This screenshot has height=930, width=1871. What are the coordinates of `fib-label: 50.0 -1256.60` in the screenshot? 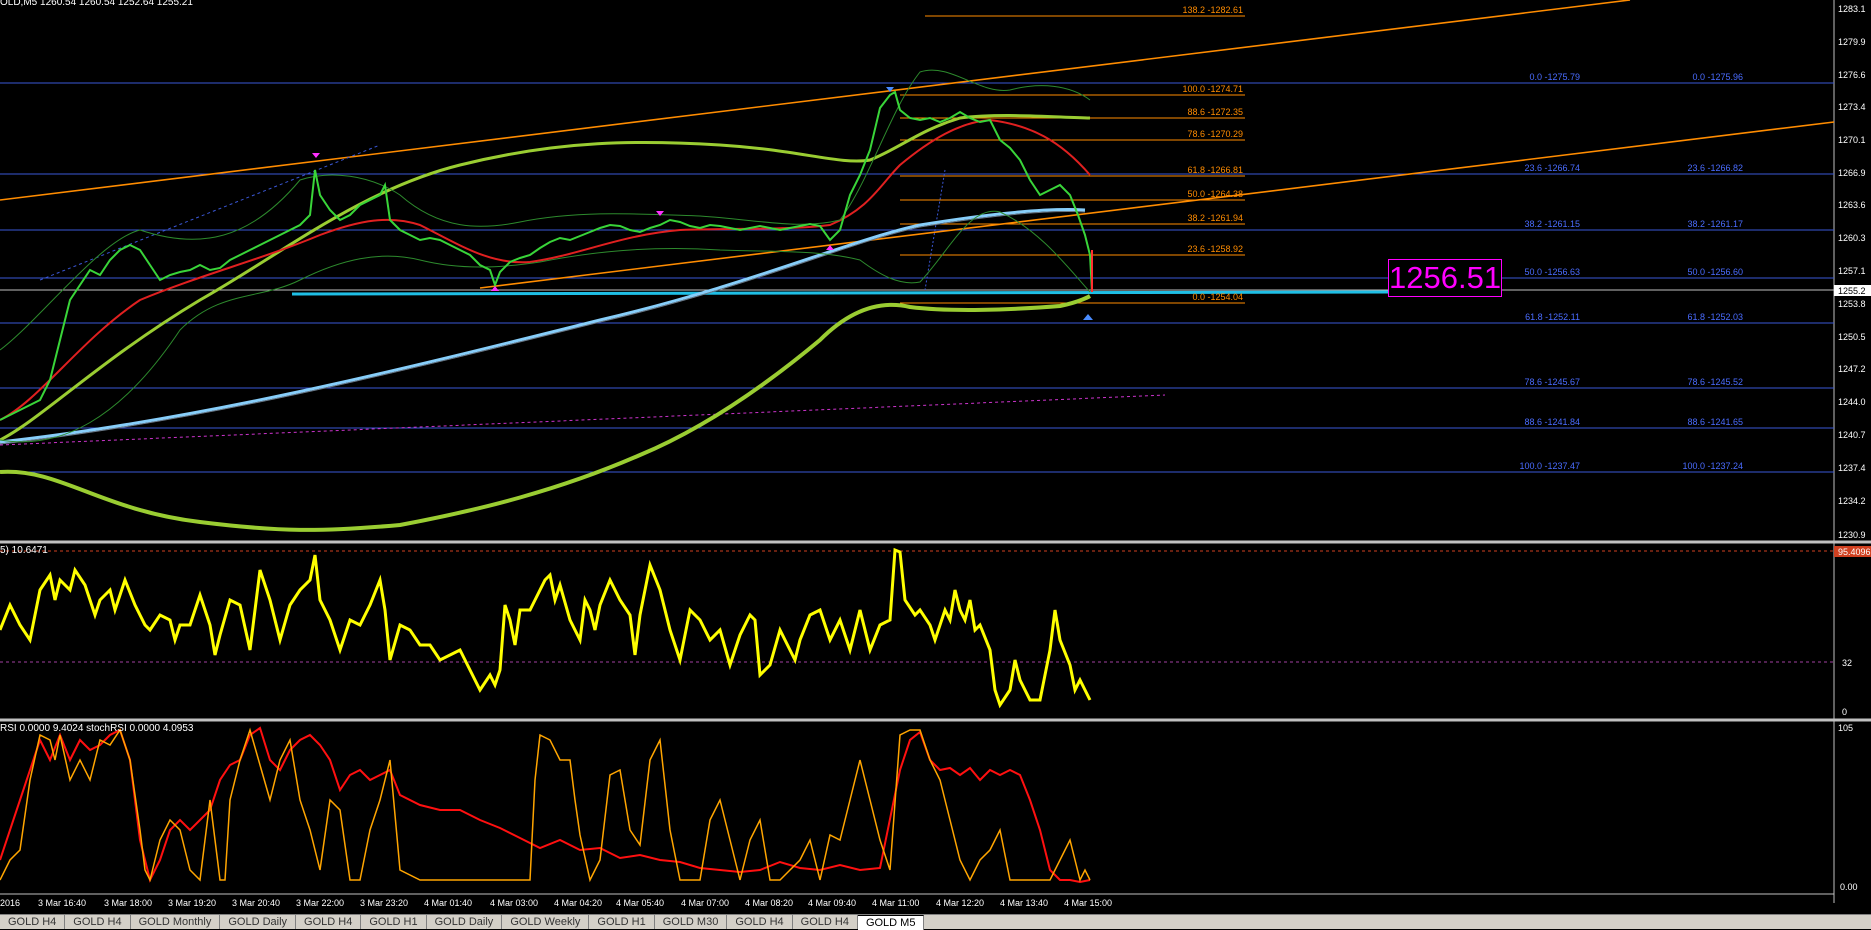 It's located at (1715, 272).